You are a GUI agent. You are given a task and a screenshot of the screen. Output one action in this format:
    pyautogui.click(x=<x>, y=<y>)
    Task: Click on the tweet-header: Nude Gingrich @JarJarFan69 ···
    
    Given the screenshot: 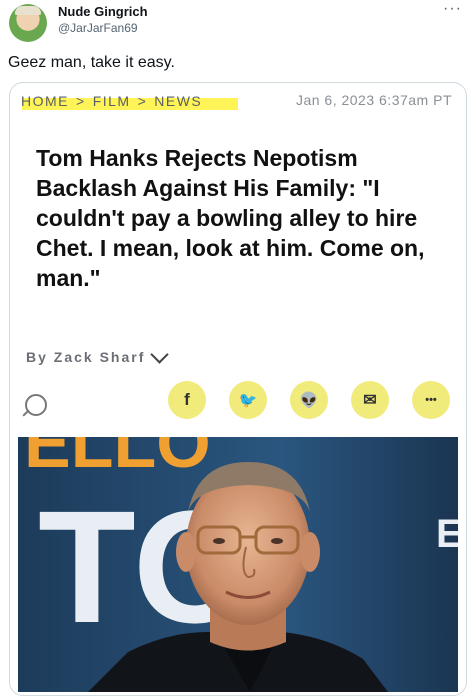 What is the action you would take?
    pyautogui.click(x=237, y=25)
    